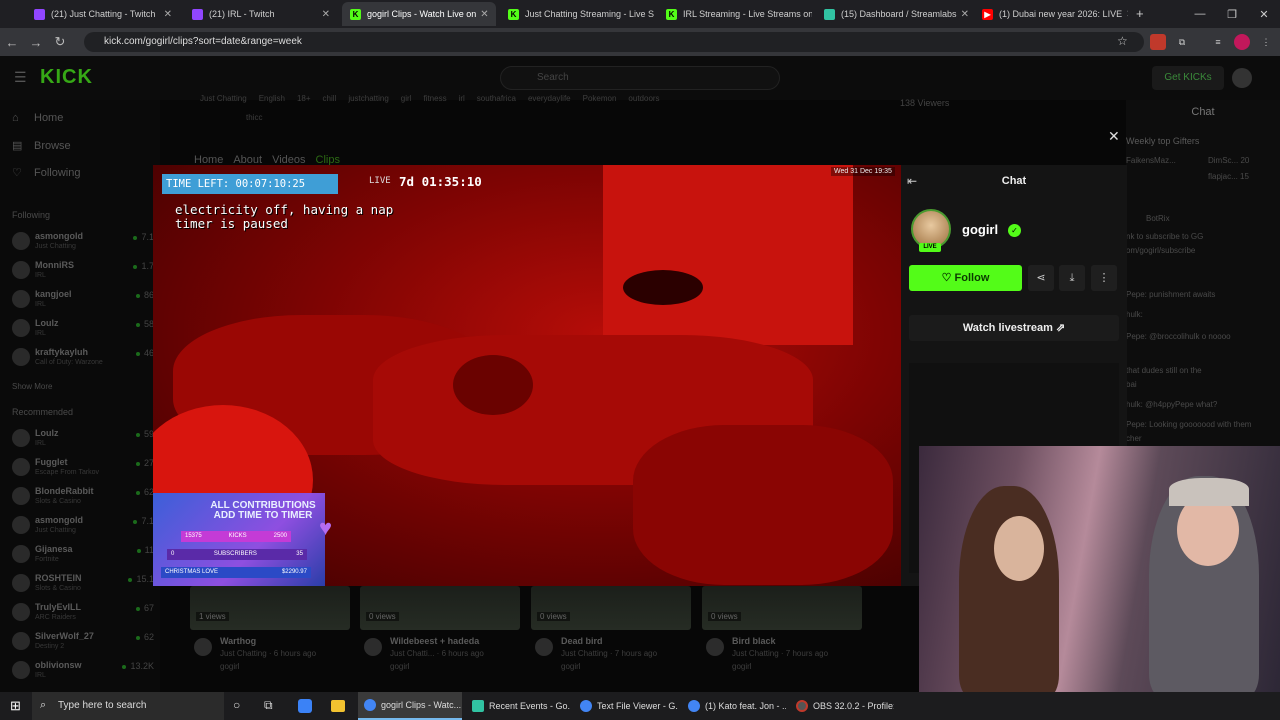  I want to click on more-options-button: ⋮, so click(1104, 278).